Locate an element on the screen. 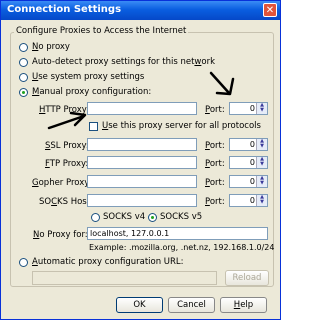 The height and width of the screenshot is (320, 320). annotation-arrows is located at coordinates (141, 100).